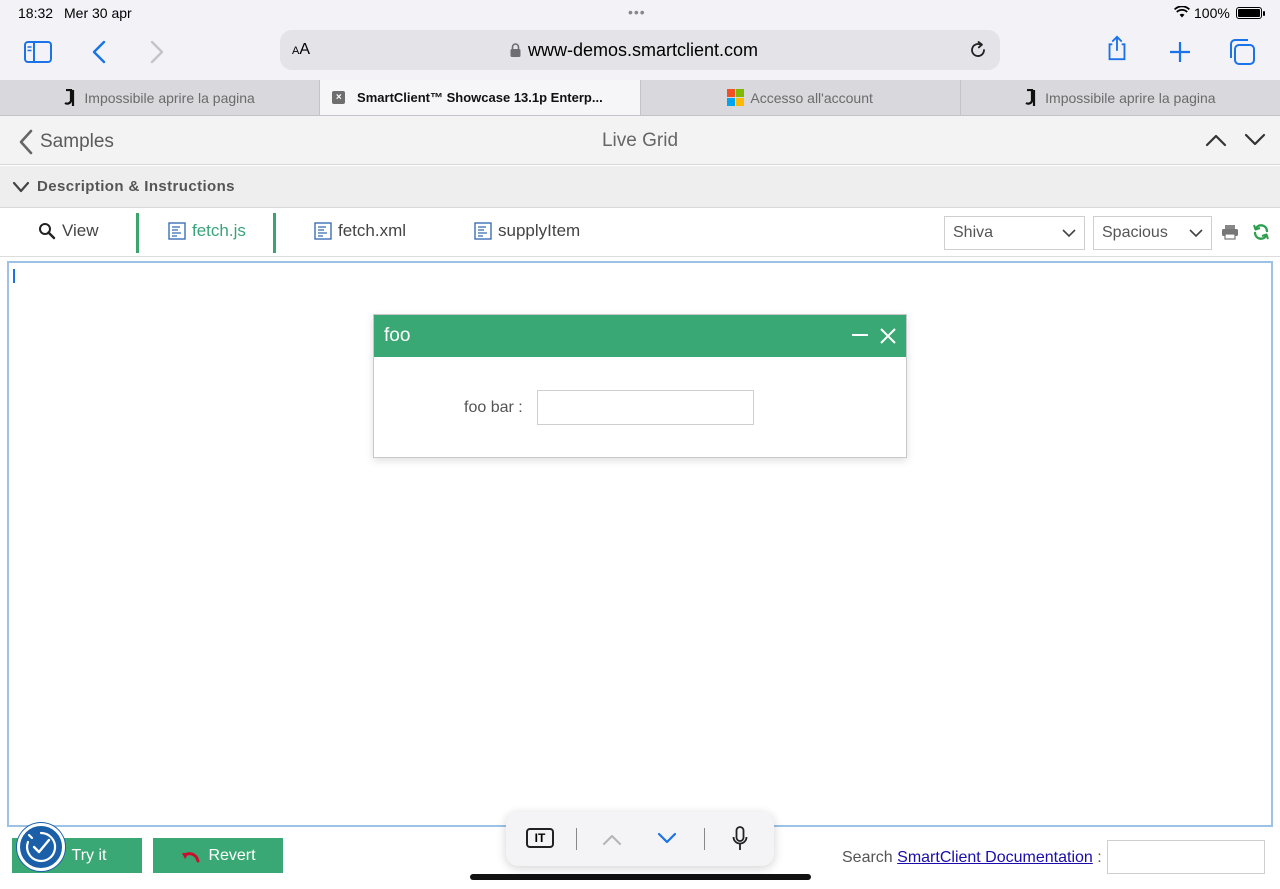 Image resolution: width=1280 pixels, height=889 pixels. Describe the element at coordinates (1216, 140) in the screenshot. I see `previous-sample-icon` at that location.